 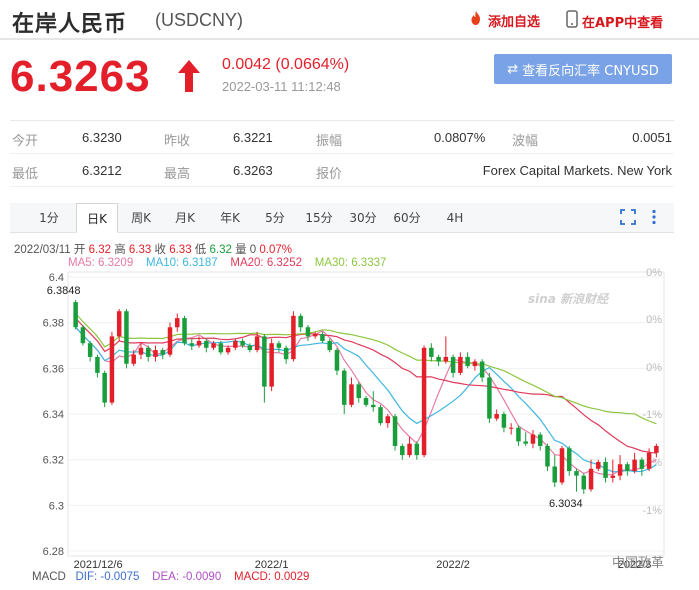 What do you see at coordinates (53, 369) in the screenshot?
I see `y-tick-label: 6.36` at bounding box center [53, 369].